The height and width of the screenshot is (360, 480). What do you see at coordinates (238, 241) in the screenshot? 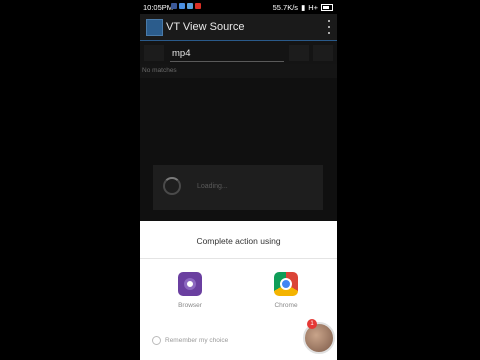
I see `chooser-title: Complete action using` at bounding box center [238, 241].